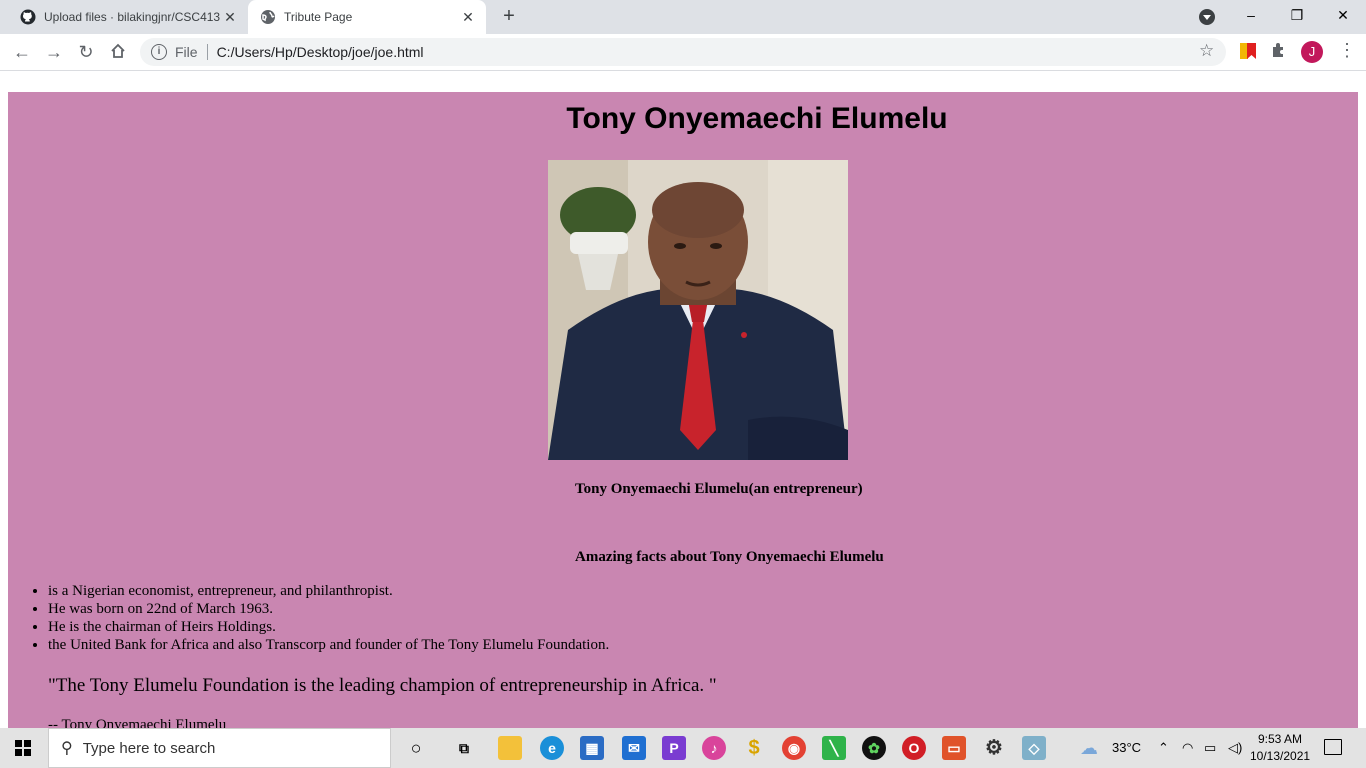 This screenshot has width=1366, height=768. I want to click on tab-search-icon, so click(1207, 17).